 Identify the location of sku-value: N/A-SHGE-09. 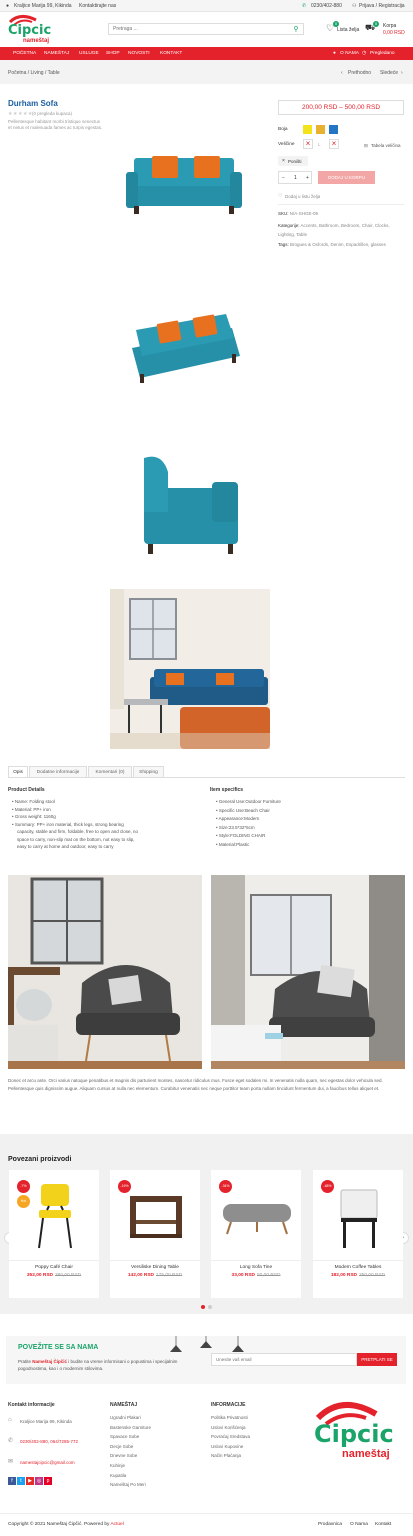
(304, 213).